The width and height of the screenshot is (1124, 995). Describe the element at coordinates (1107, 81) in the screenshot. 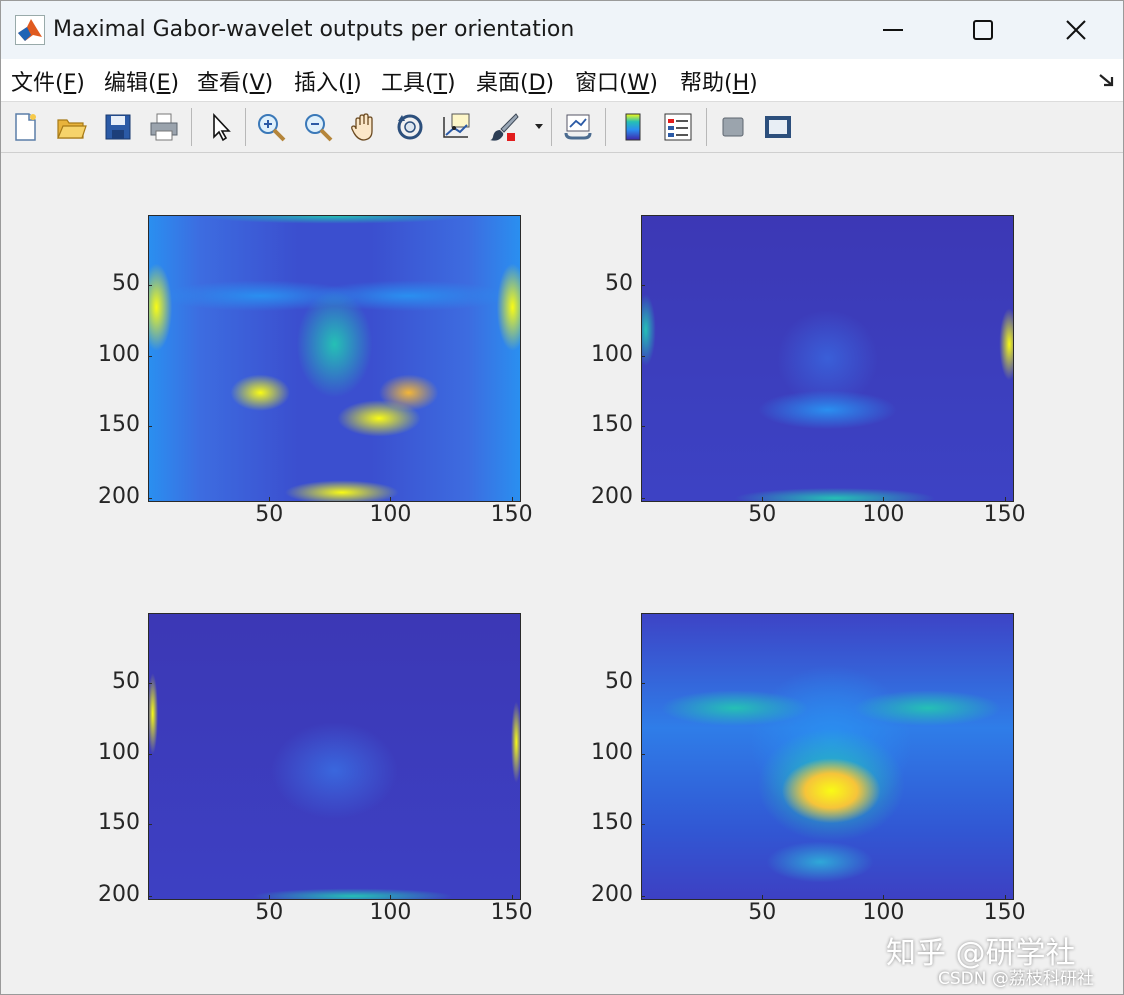

I see `dock-arrow-icon` at that location.